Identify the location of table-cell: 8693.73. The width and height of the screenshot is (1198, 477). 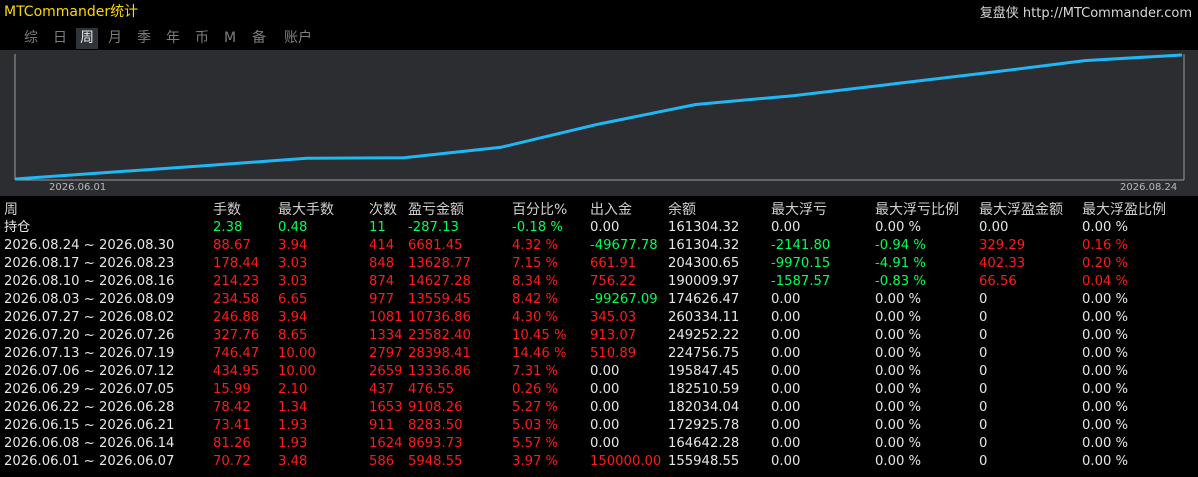
(435, 443).